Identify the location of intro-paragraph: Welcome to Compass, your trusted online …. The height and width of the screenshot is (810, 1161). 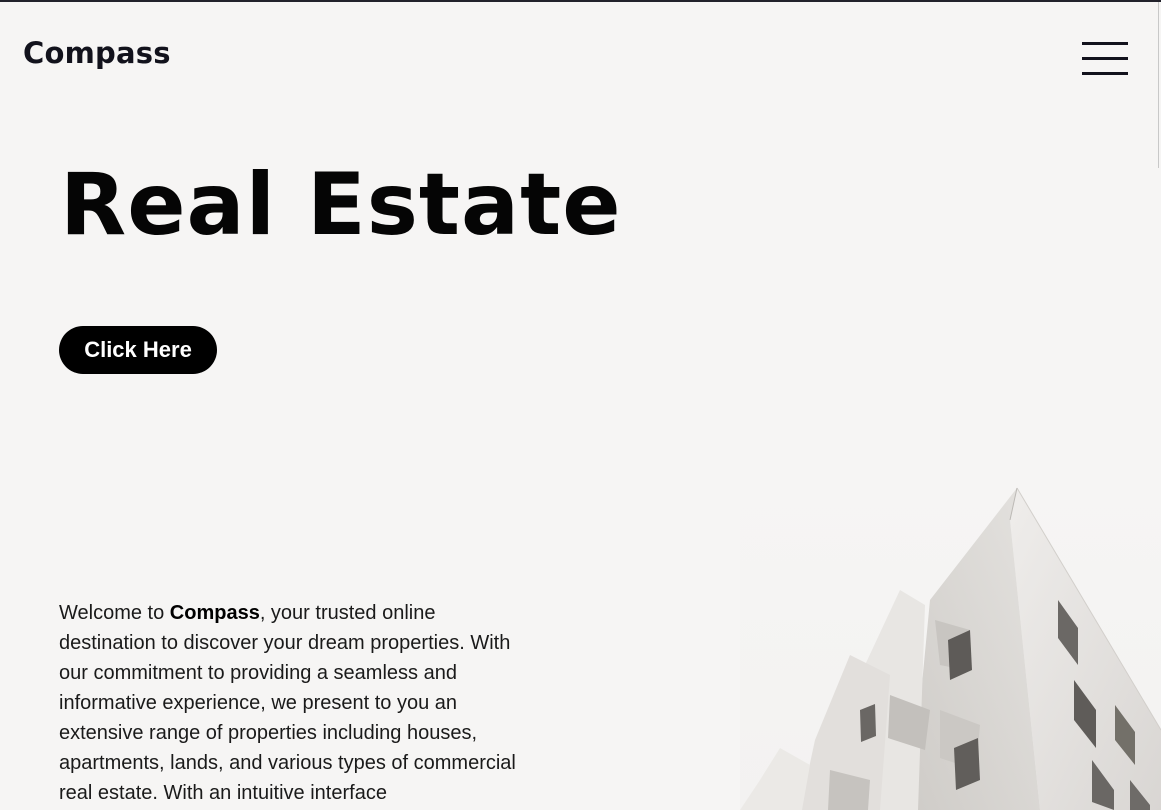
(291, 703).